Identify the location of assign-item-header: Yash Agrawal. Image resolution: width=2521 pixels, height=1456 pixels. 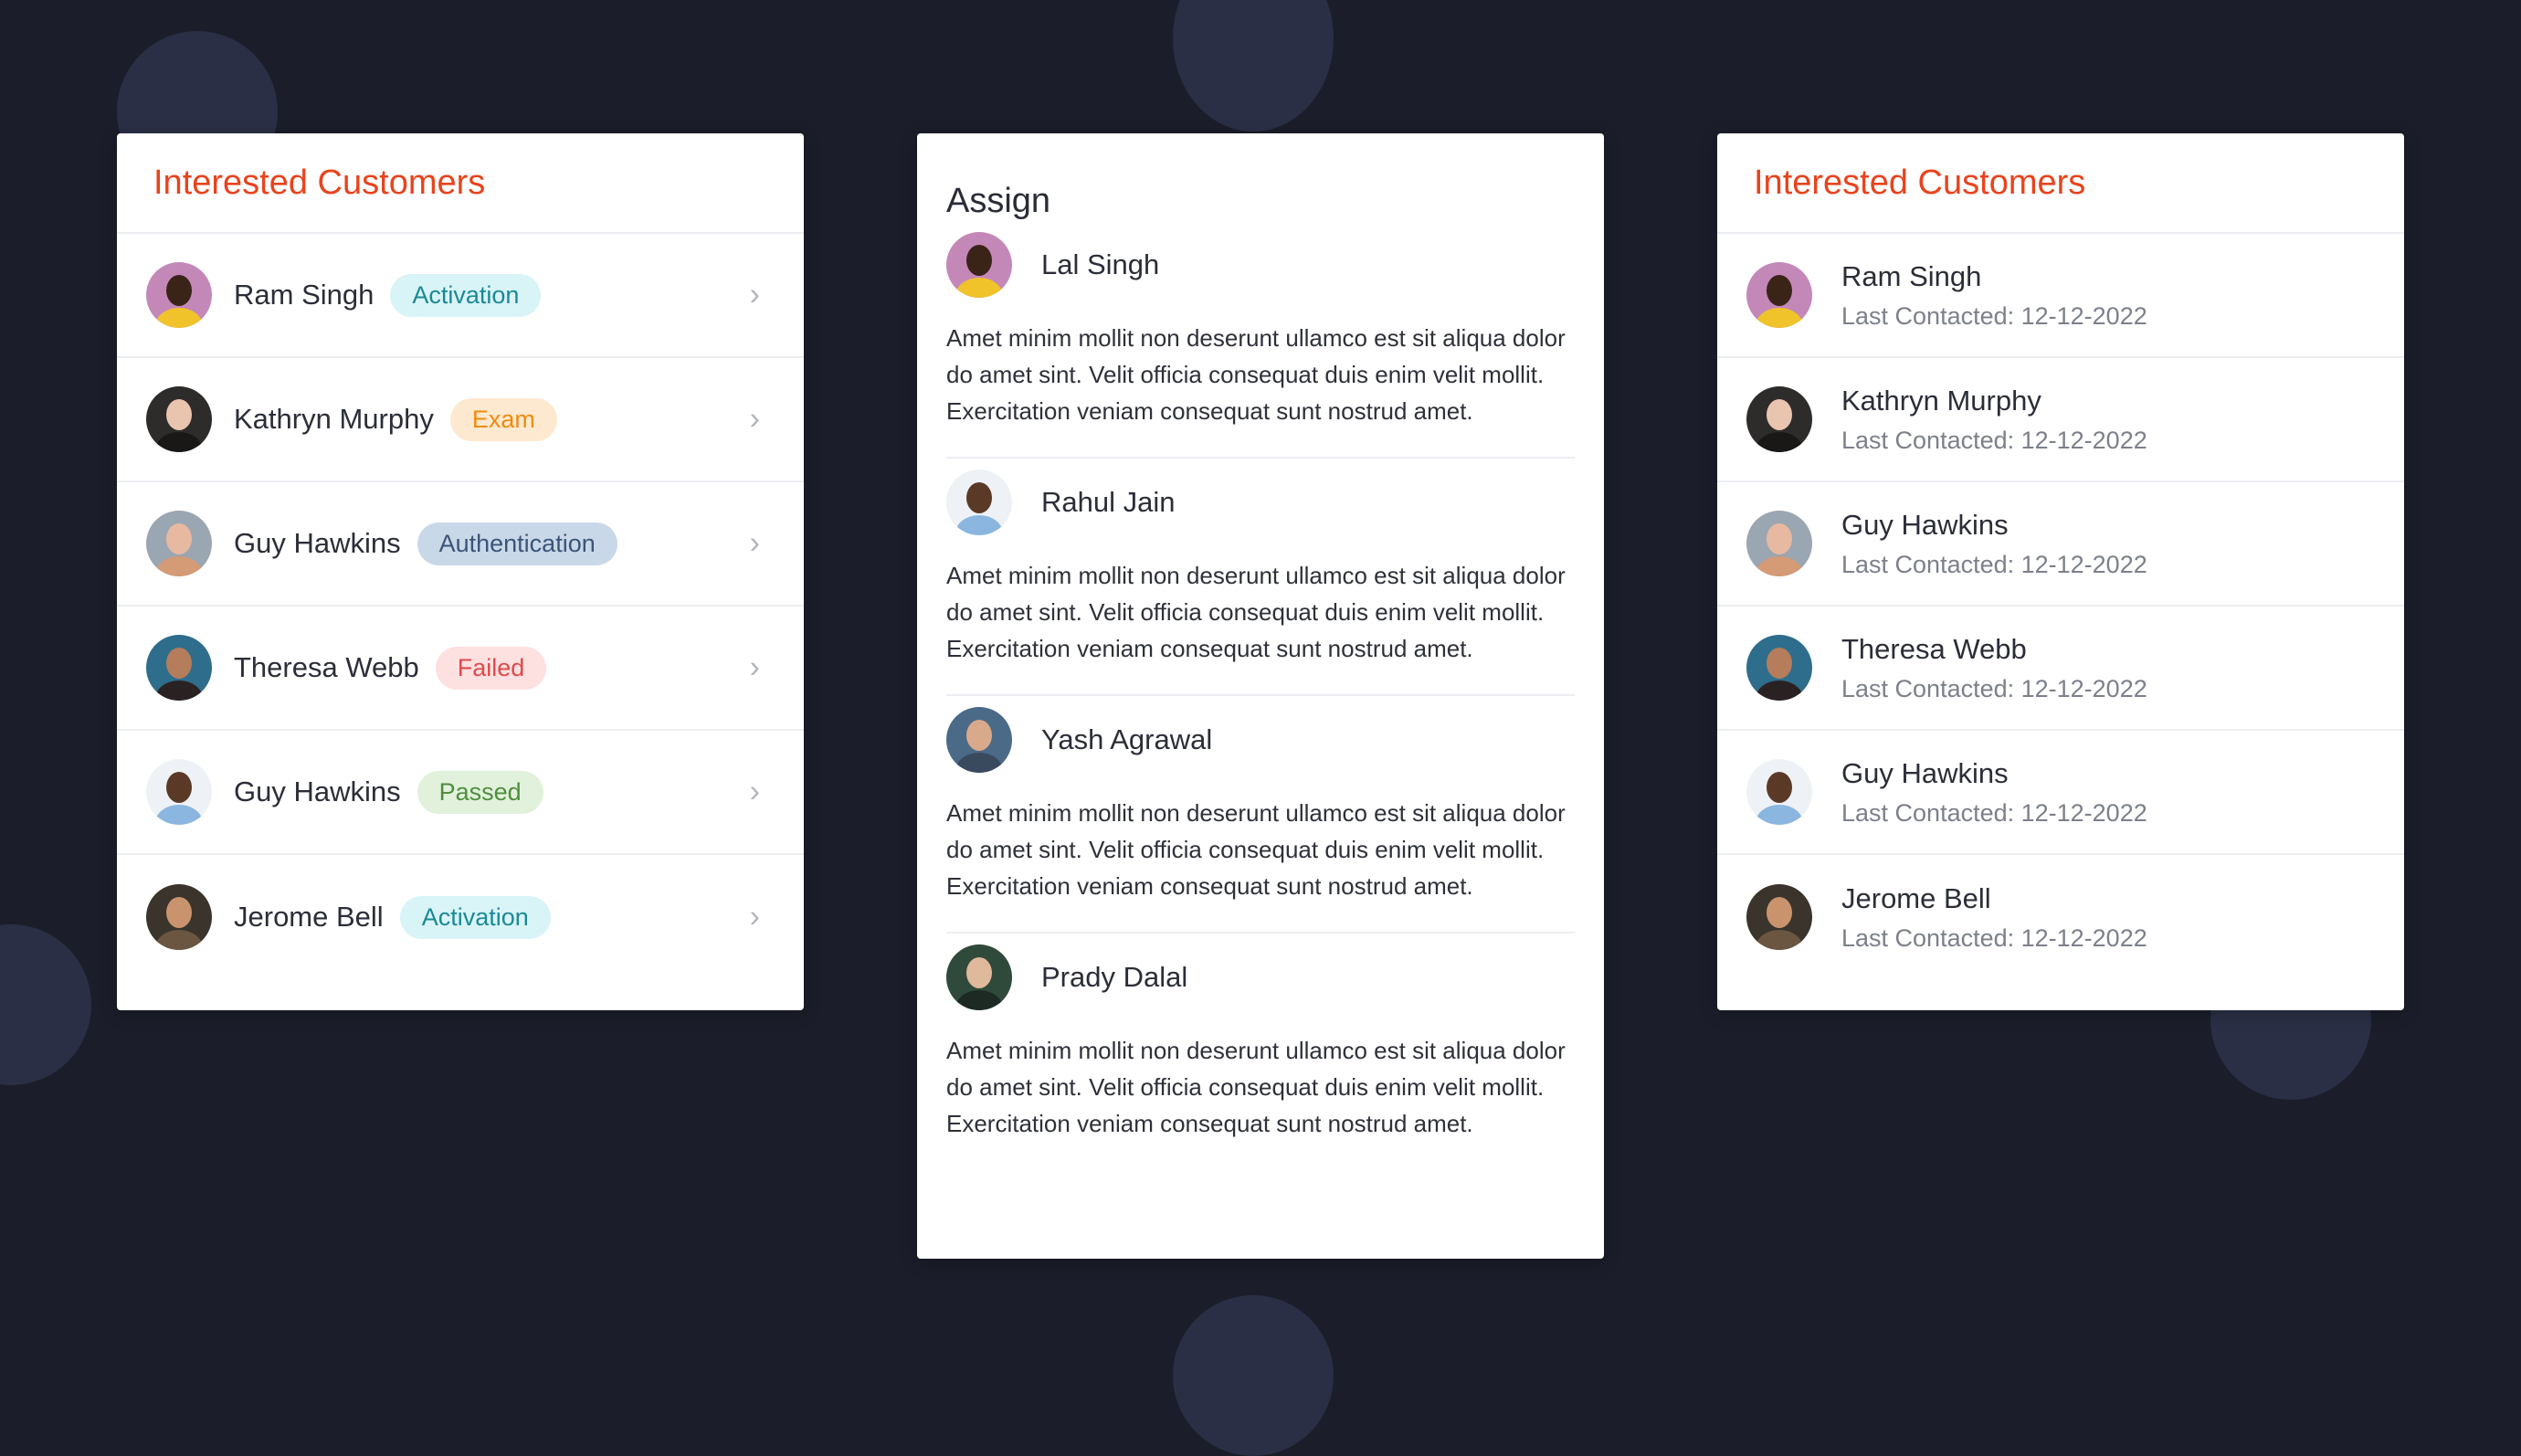
(1260, 740).